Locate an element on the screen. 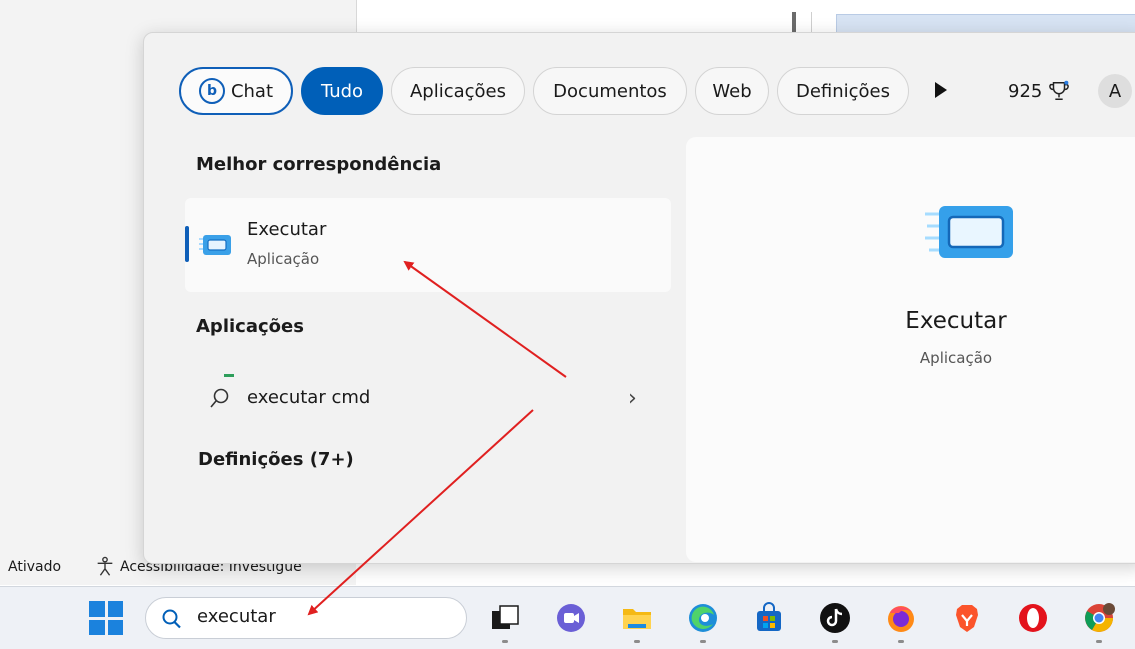 The width and height of the screenshot is (1135, 649). tiktok-icon is located at coordinates (835, 618).